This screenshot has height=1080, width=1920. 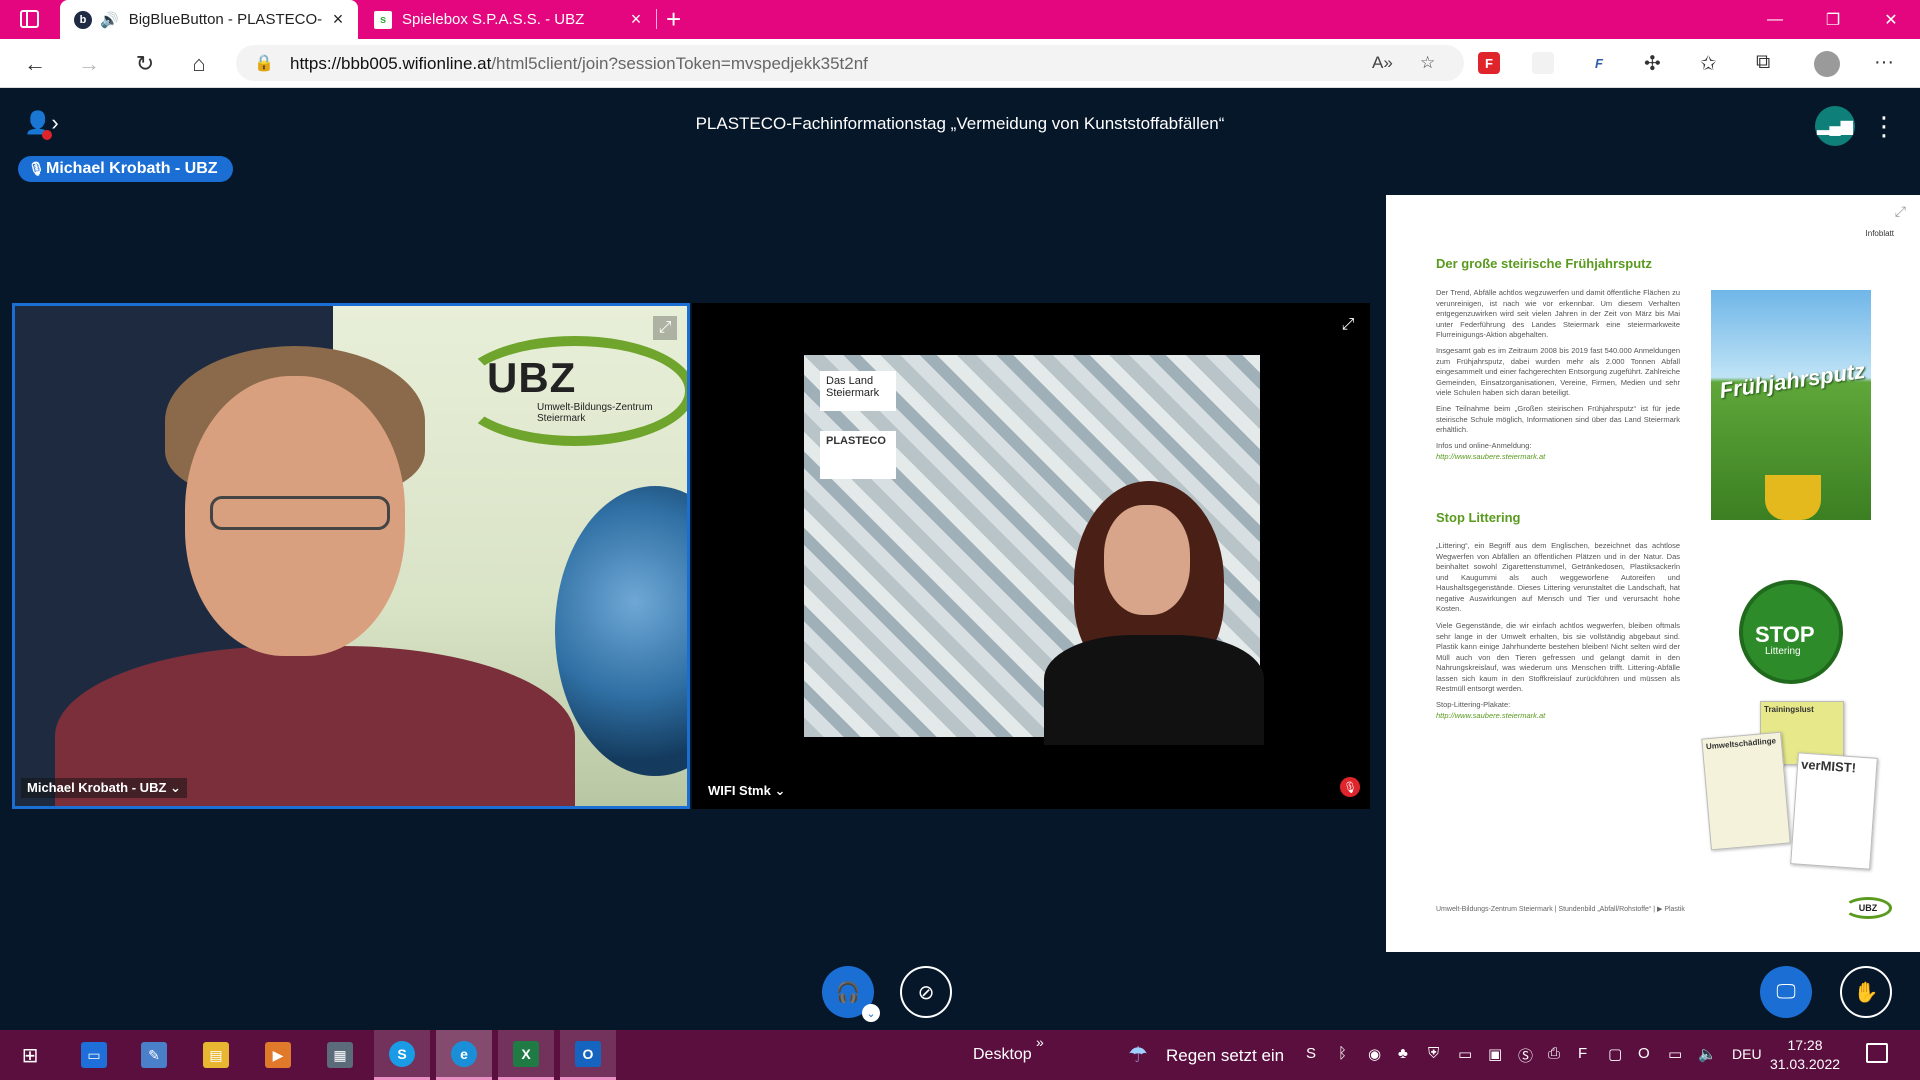 I want to click on taskbar-app-skype: S, so click(x=402, y=1055).